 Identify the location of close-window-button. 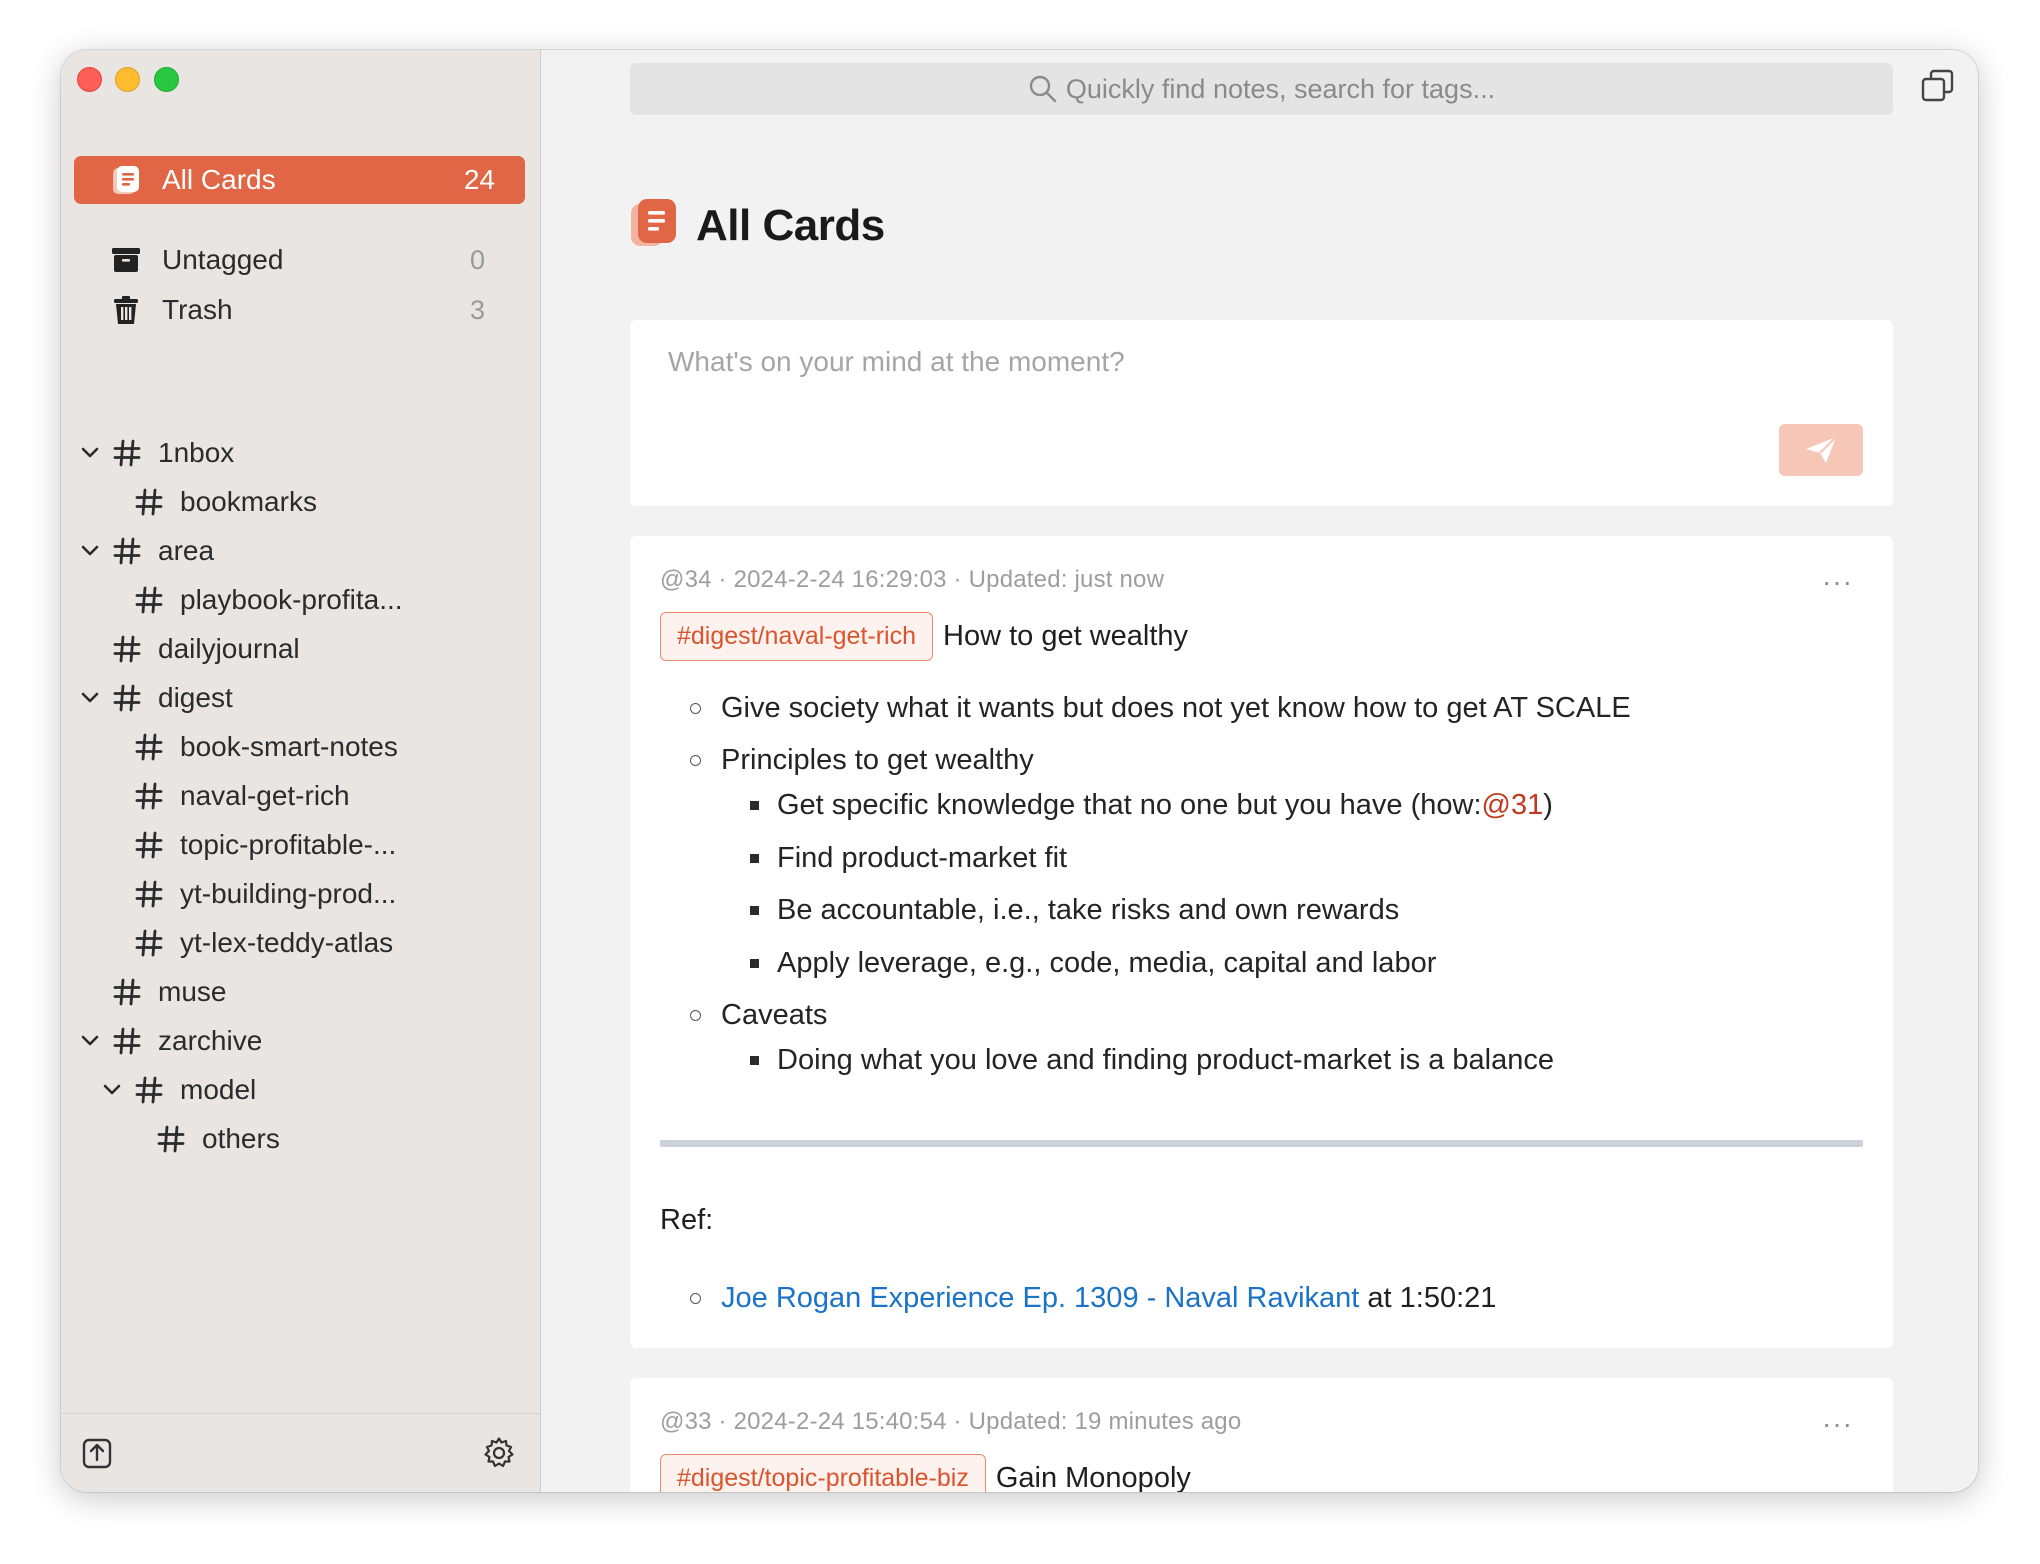
(89, 79).